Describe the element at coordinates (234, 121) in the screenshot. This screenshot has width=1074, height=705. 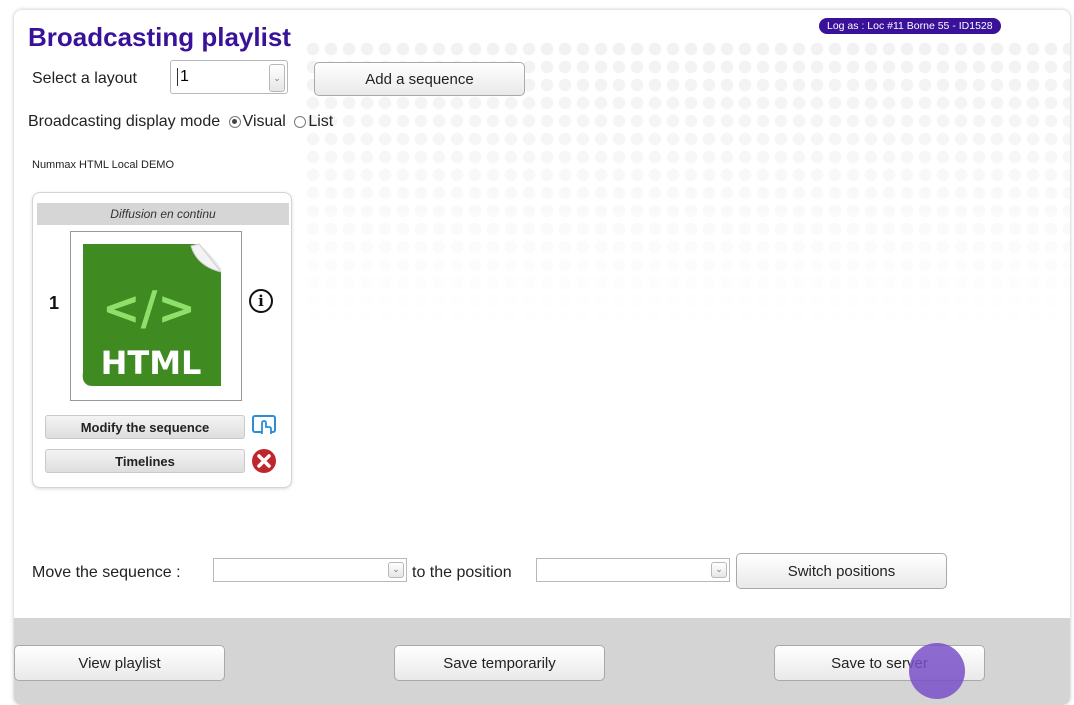
I see `radio-visual` at that location.